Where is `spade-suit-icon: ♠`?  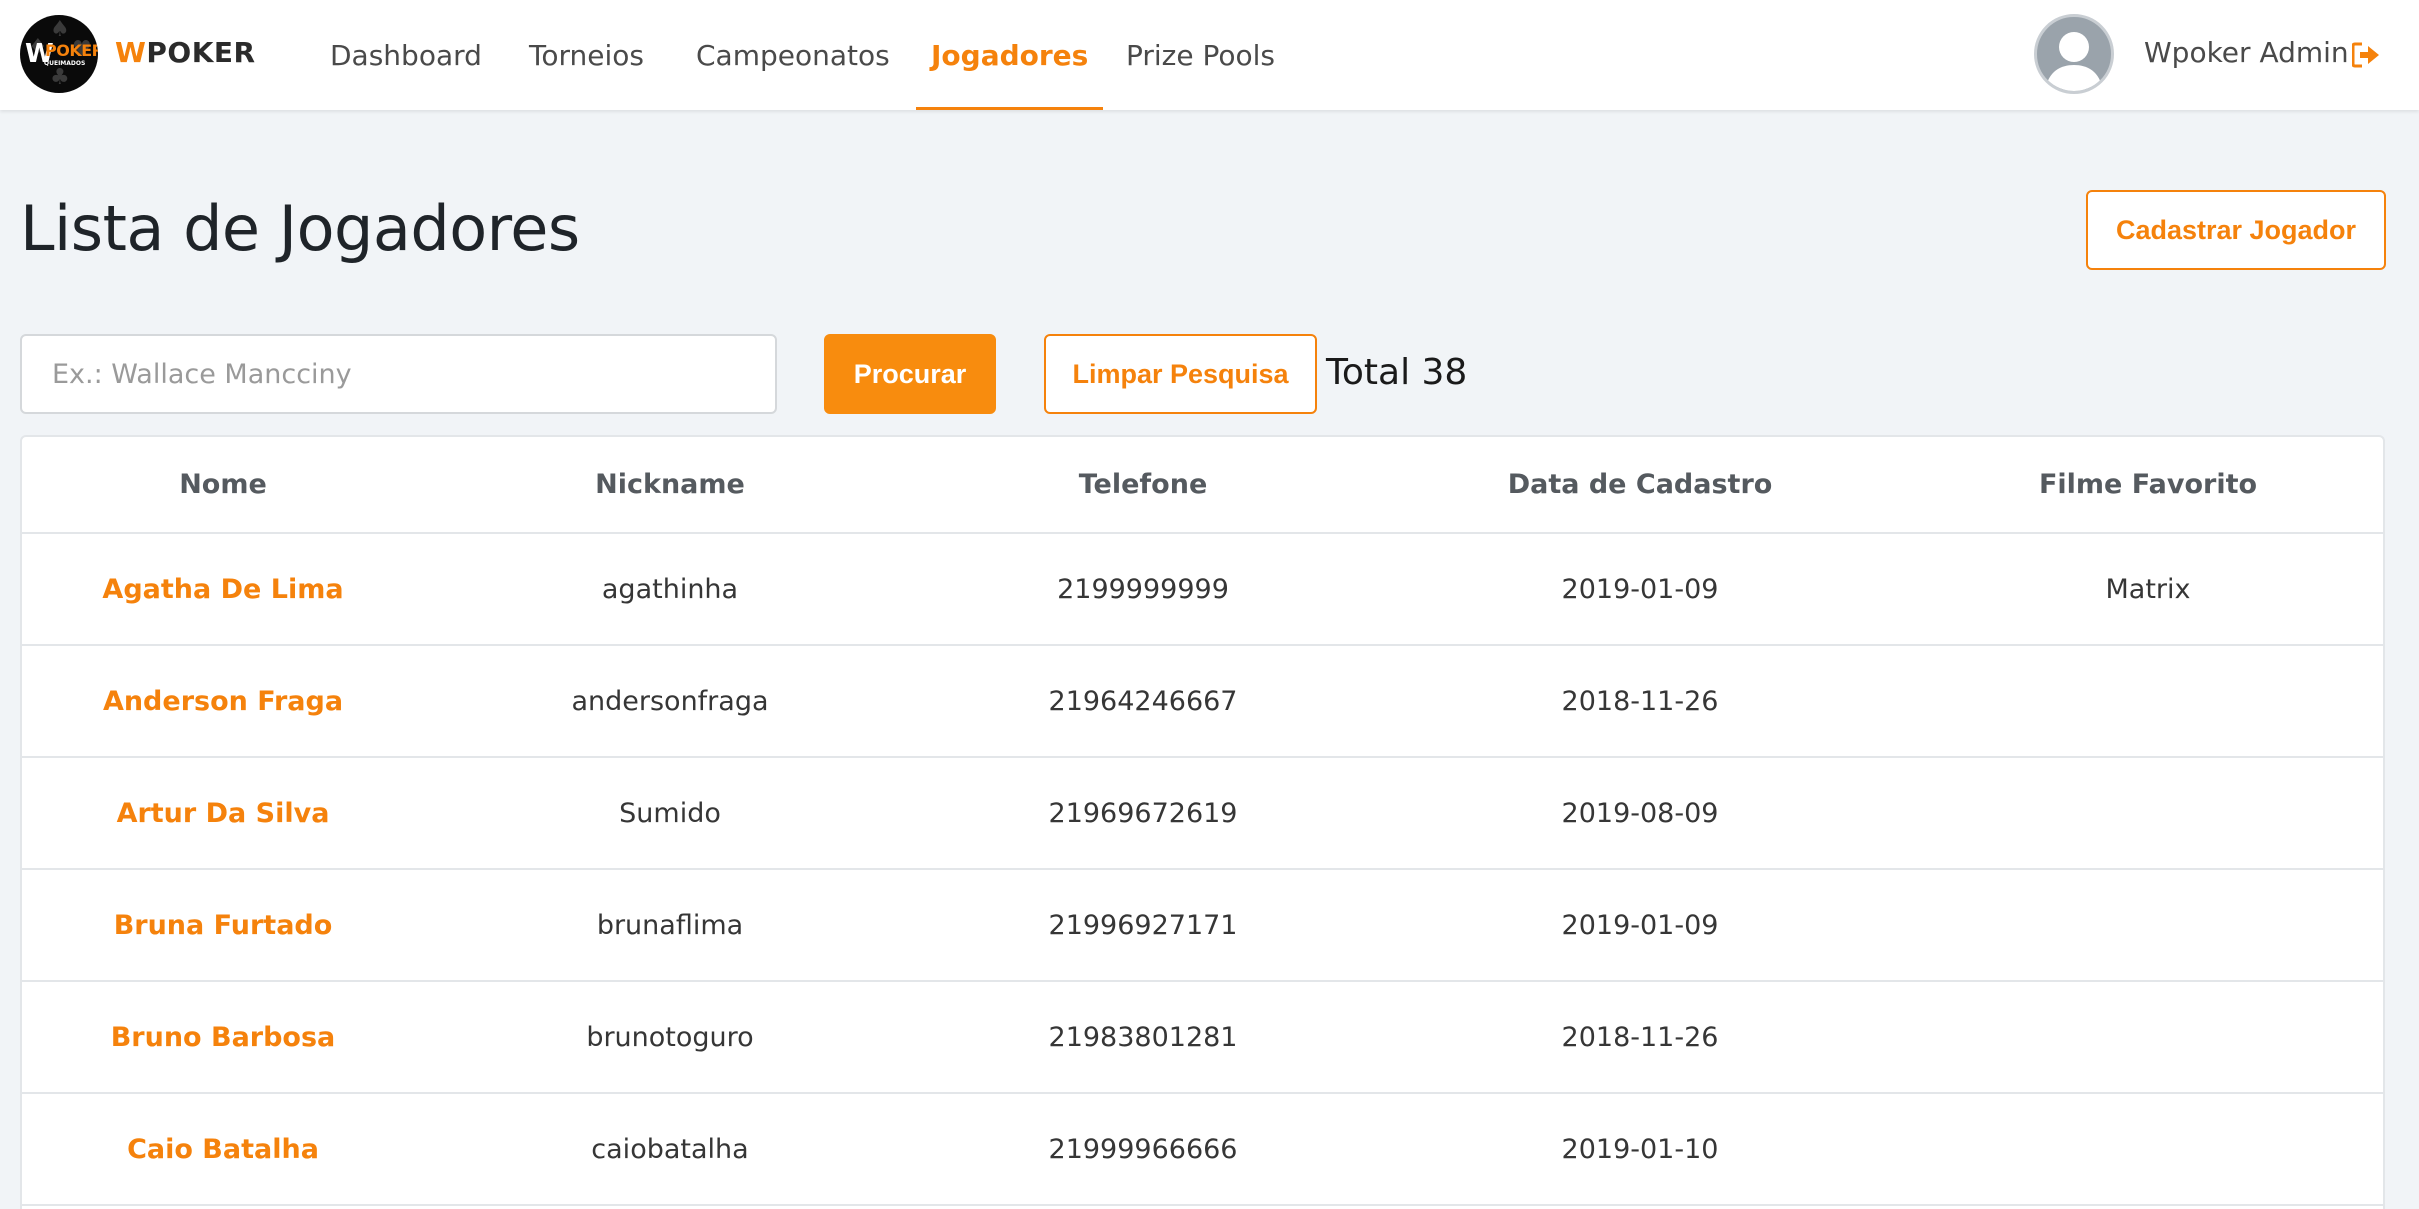
spade-suit-icon: ♠ is located at coordinates (60, 29).